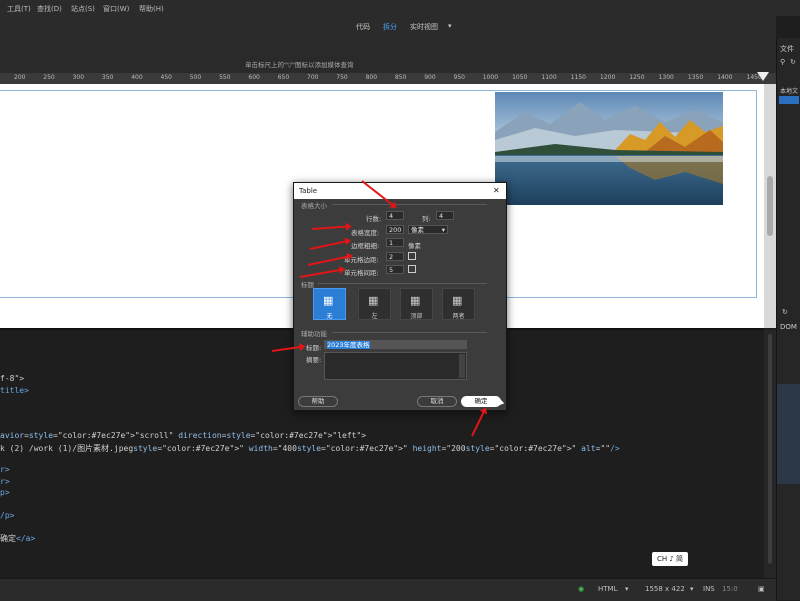 The width and height of the screenshot is (800, 601). I want to click on menu-find: 查找(D), so click(49, 9).